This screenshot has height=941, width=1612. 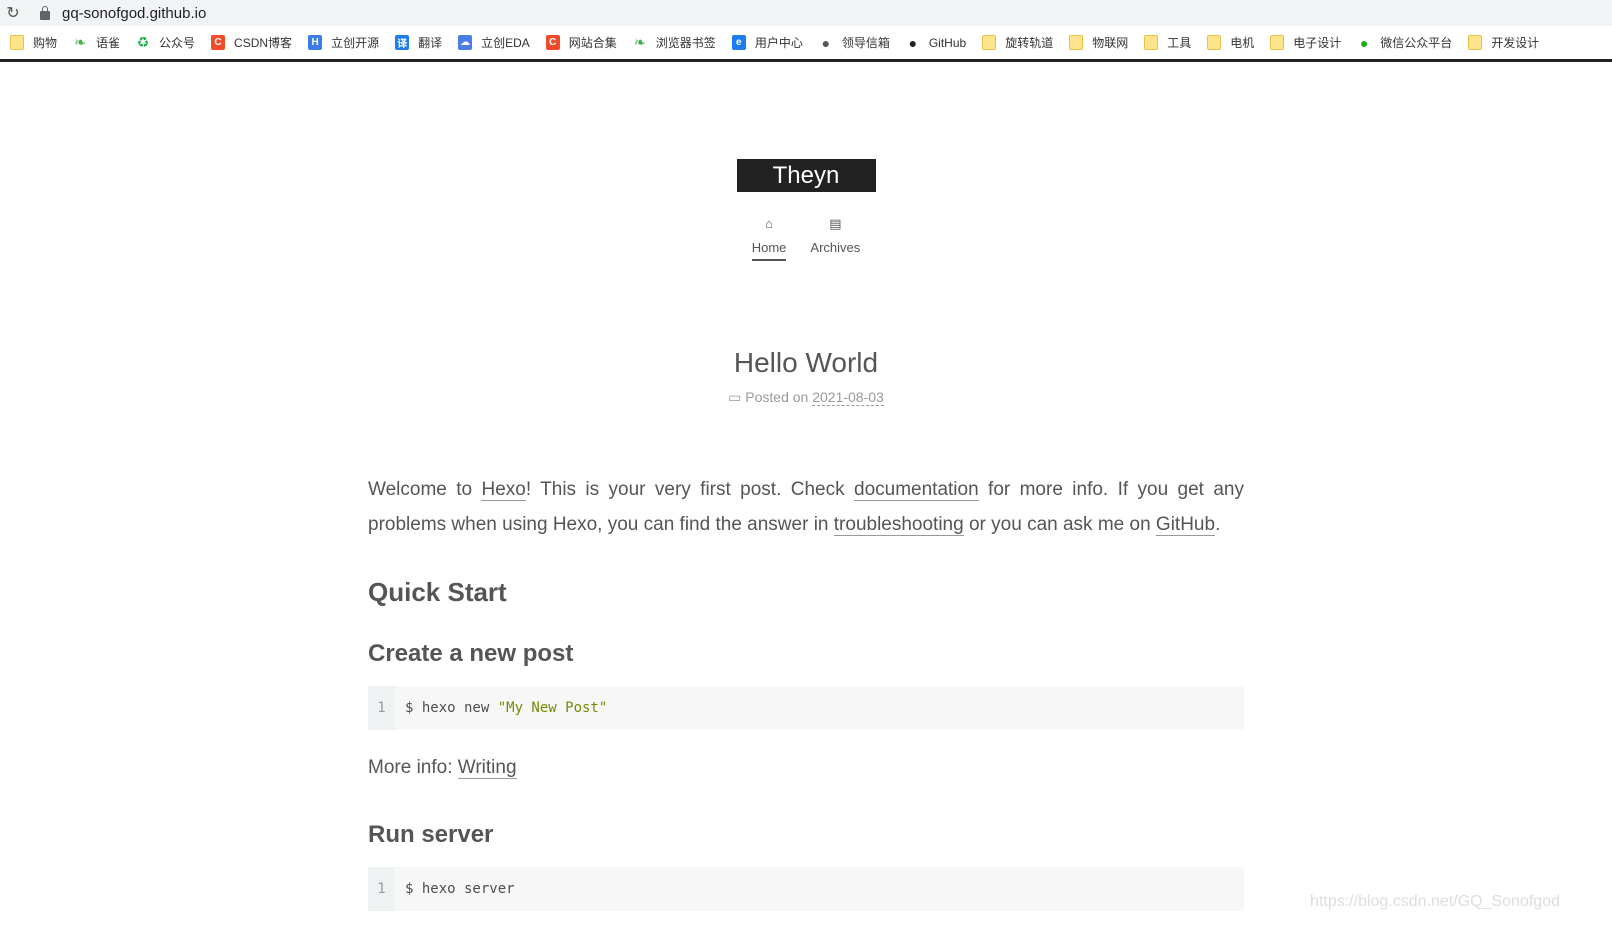 What do you see at coordinates (806, 708) in the screenshot?
I see `code-block: 1 $ hexo new "My New Post"` at bounding box center [806, 708].